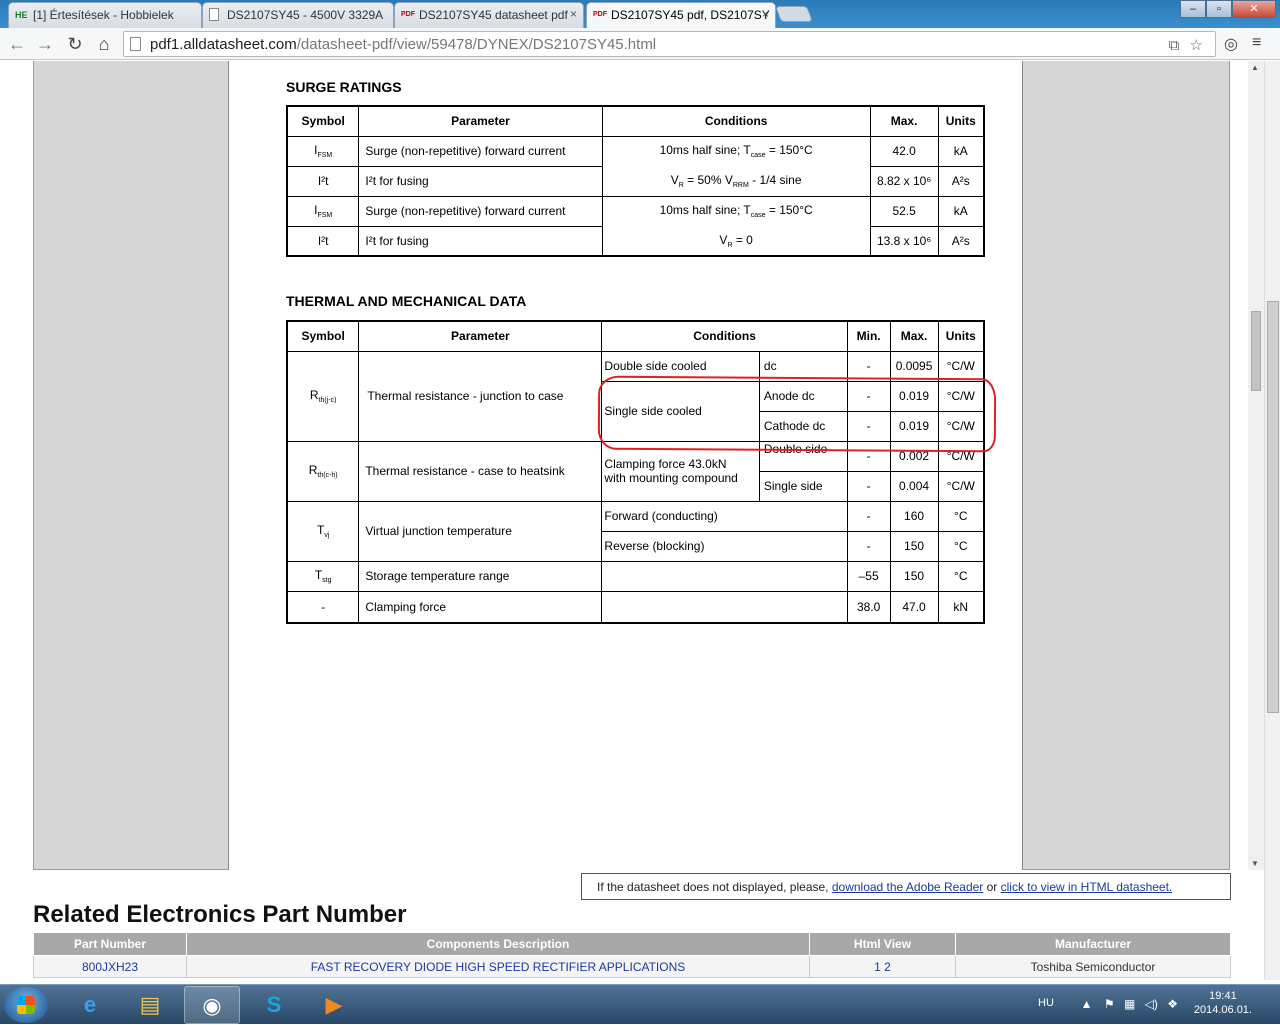 The width and height of the screenshot is (1280, 1025). Describe the element at coordinates (803, 426) in the screenshot. I see `conditions-sub-cell: Cathode dc` at that location.